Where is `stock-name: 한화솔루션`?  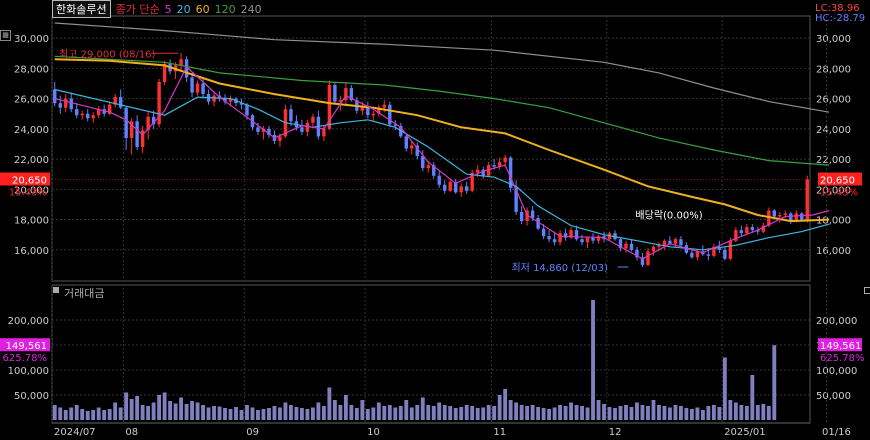 stock-name: 한화솔루션 is located at coordinates (81, 9).